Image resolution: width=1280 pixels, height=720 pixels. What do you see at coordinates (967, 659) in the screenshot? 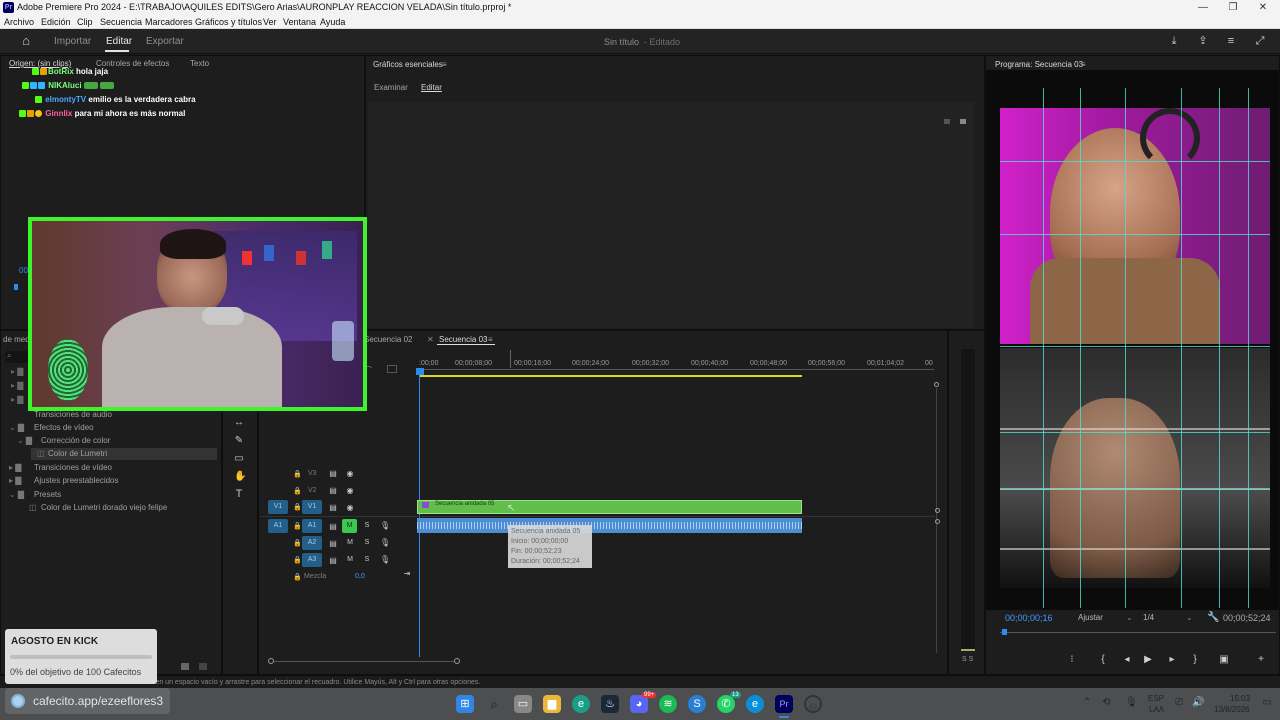
I see `solo-button-meter: S S` at bounding box center [967, 659].